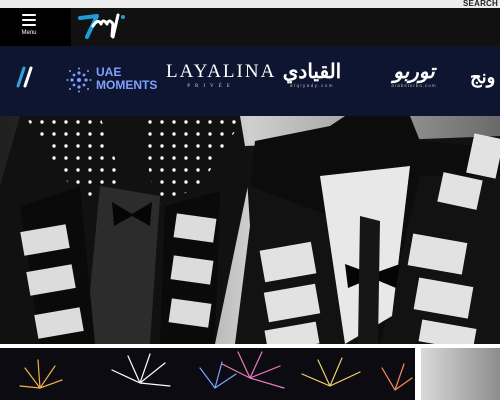  Describe the element at coordinates (414, 72) in the screenshot. I see `arabsturbo-label: توربو` at that location.